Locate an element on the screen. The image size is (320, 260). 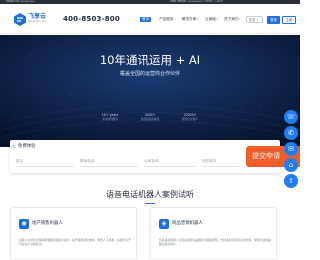
card-title: 商品营销机器人 is located at coordinates (187, 223).